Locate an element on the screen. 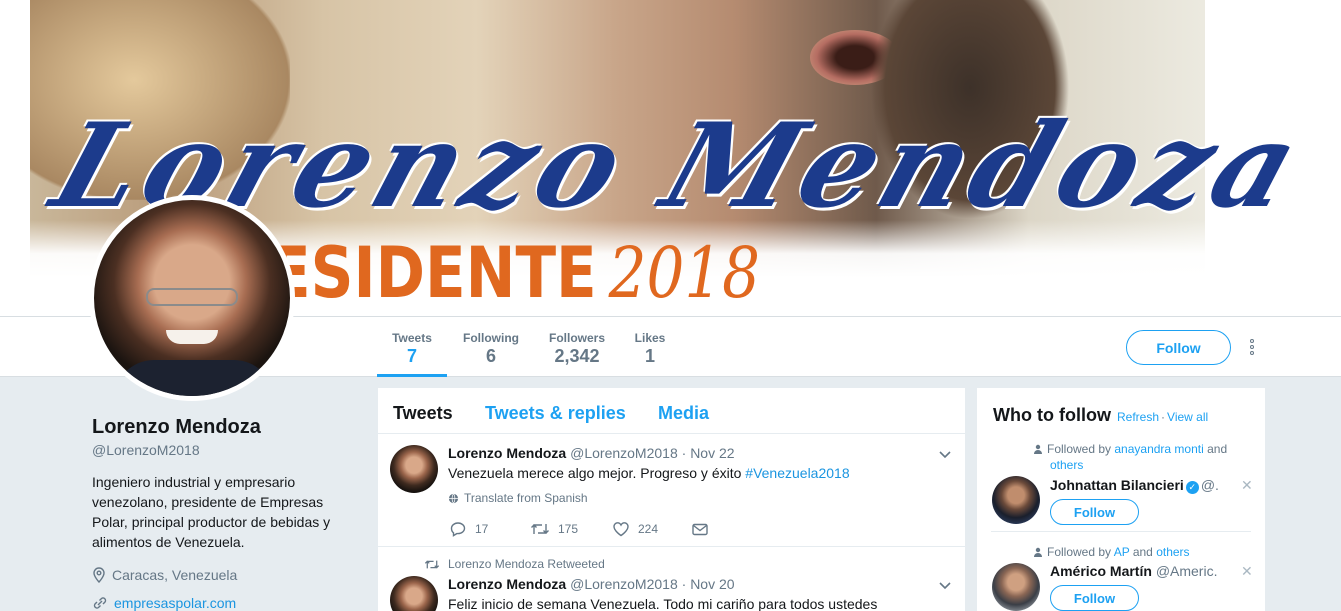  stat-value: 6 is located at coordinates (490, 356).